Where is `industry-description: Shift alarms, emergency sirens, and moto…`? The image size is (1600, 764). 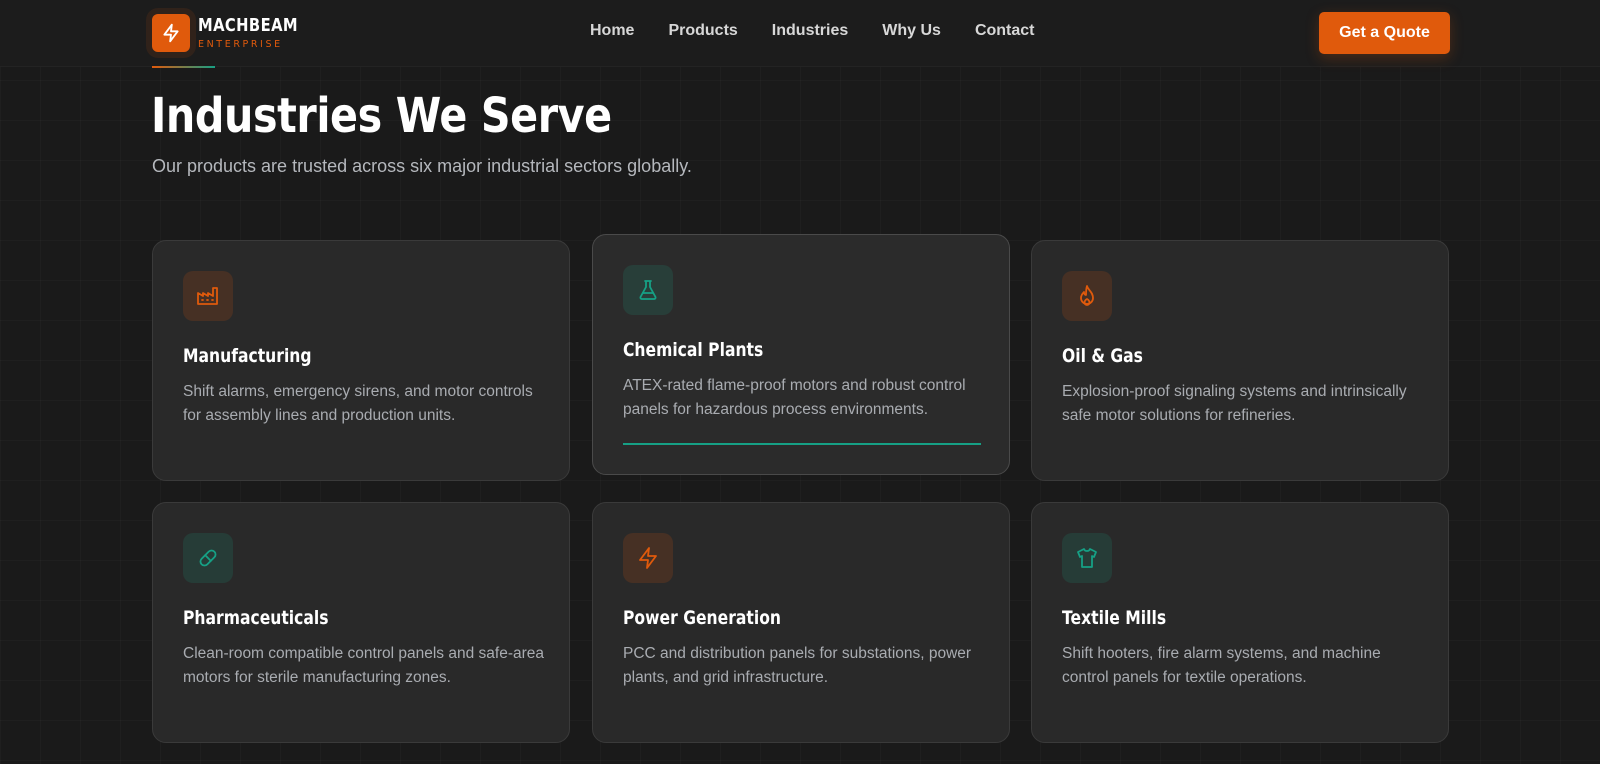
industry-description: Shift alarms, emergency sirens, and moto… is located at coordinates (358, 403).